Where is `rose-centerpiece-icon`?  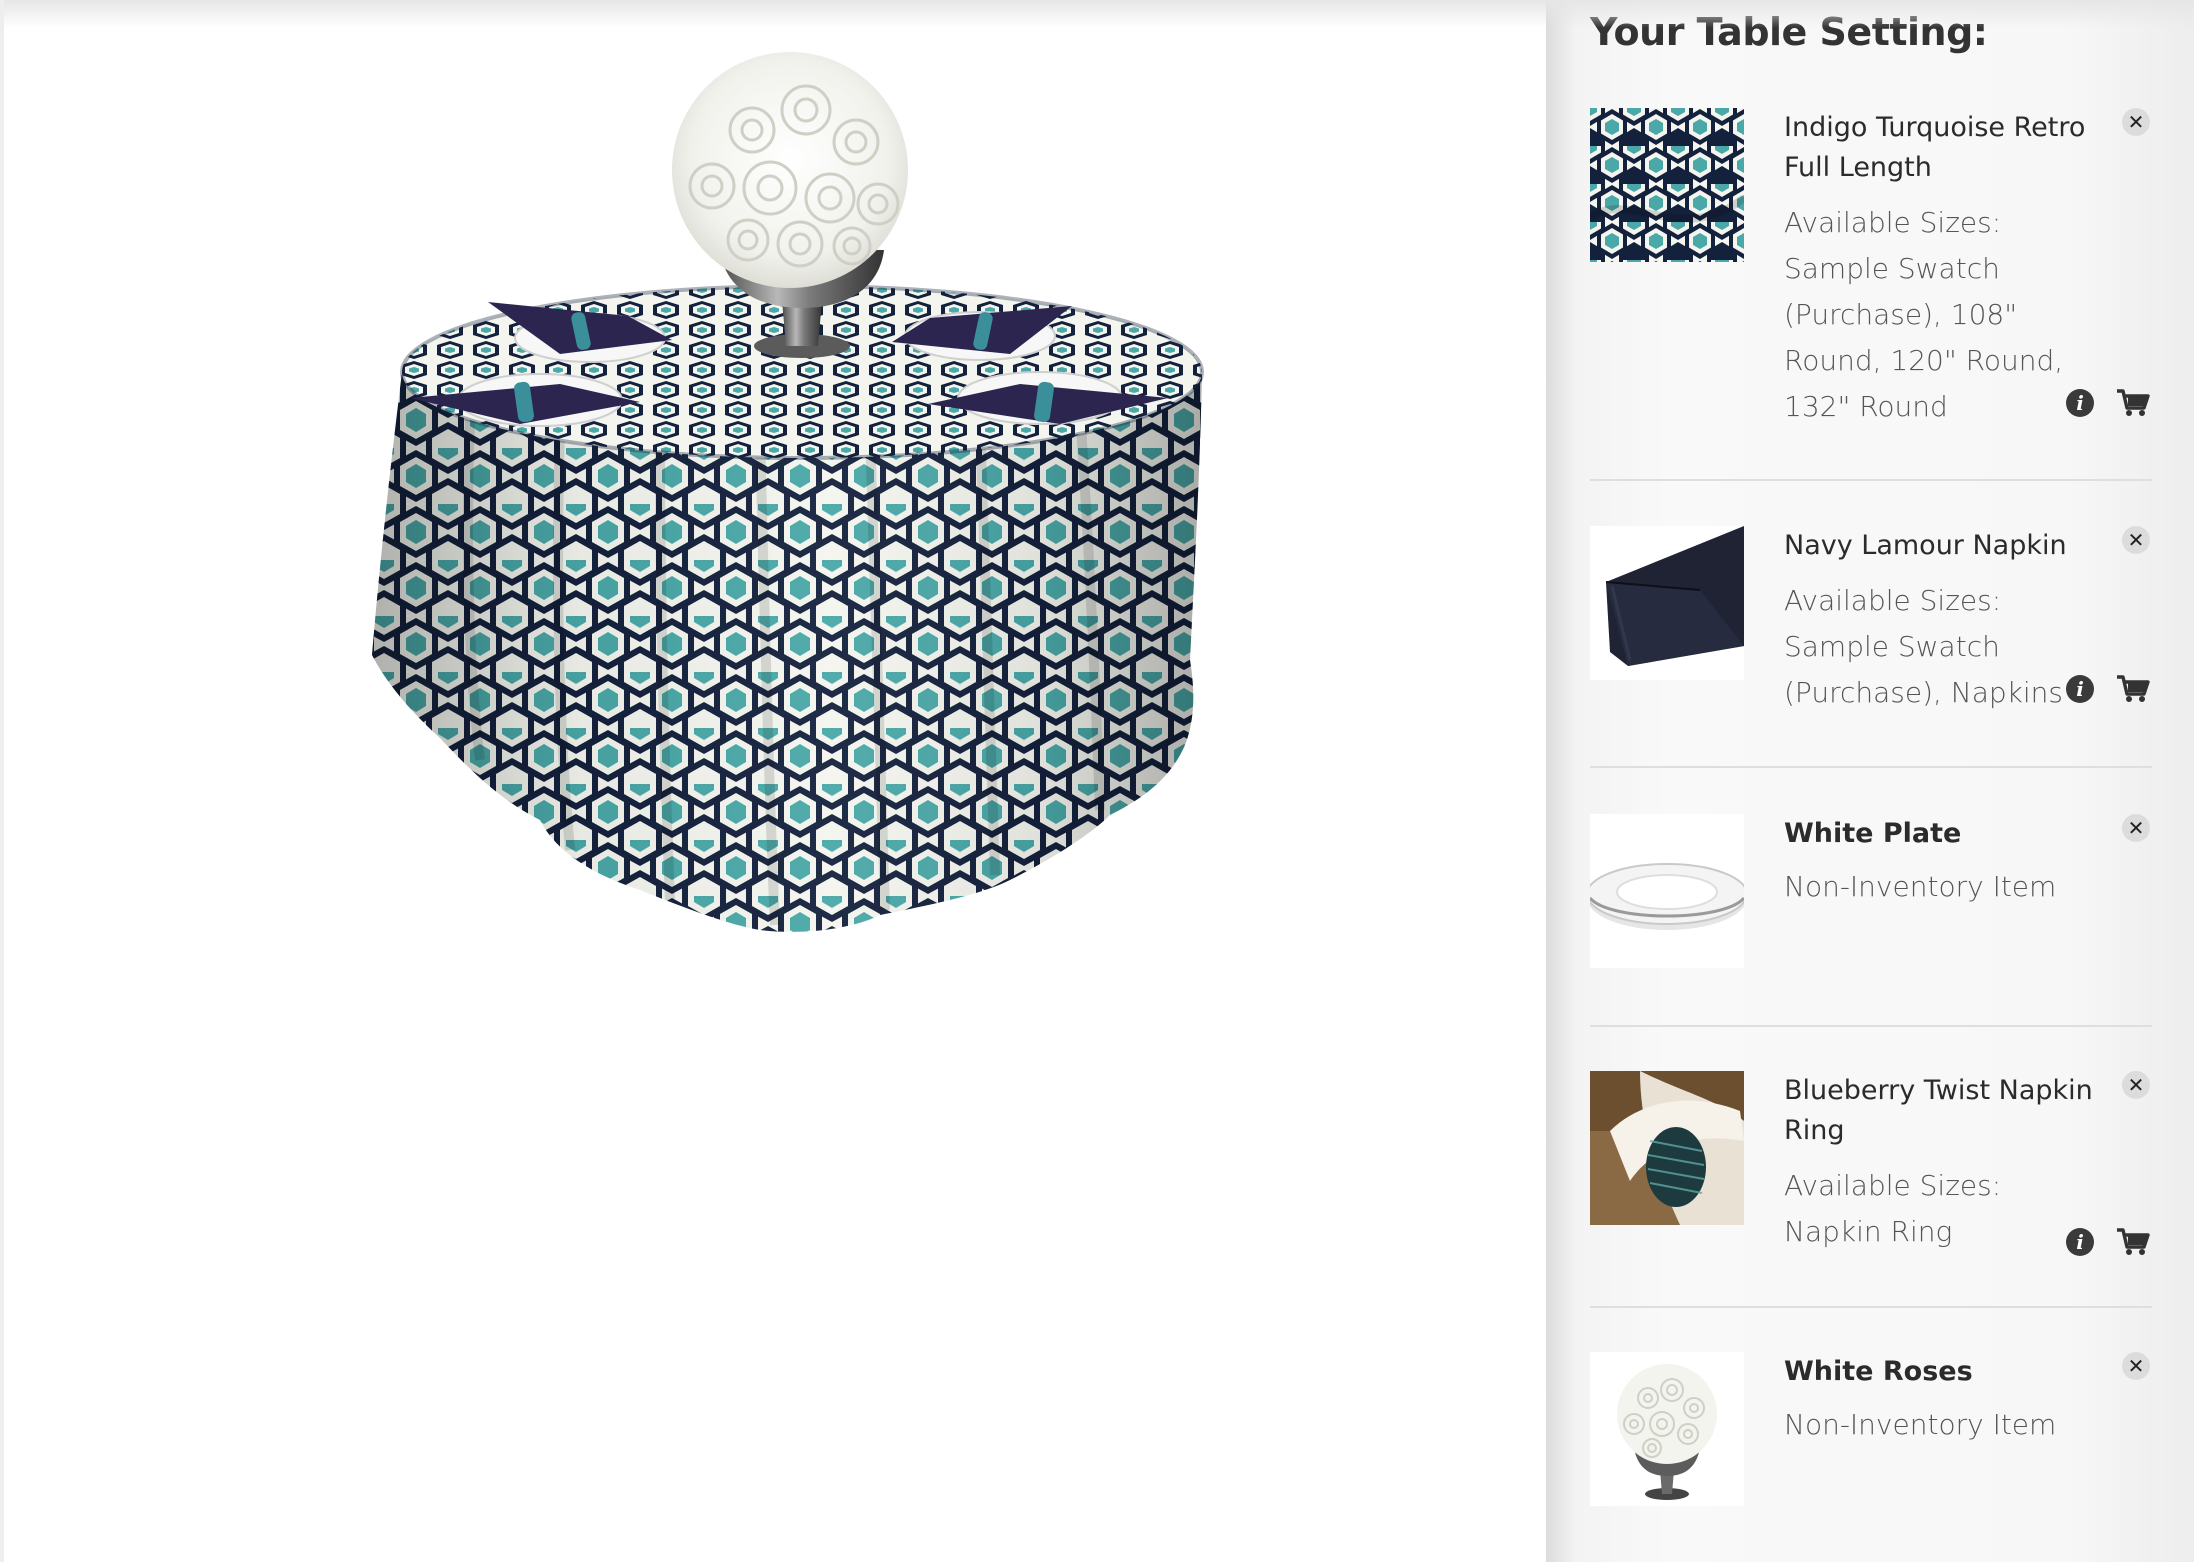
rose-centerpiece-icon is located at coordinates (1667, 1429).